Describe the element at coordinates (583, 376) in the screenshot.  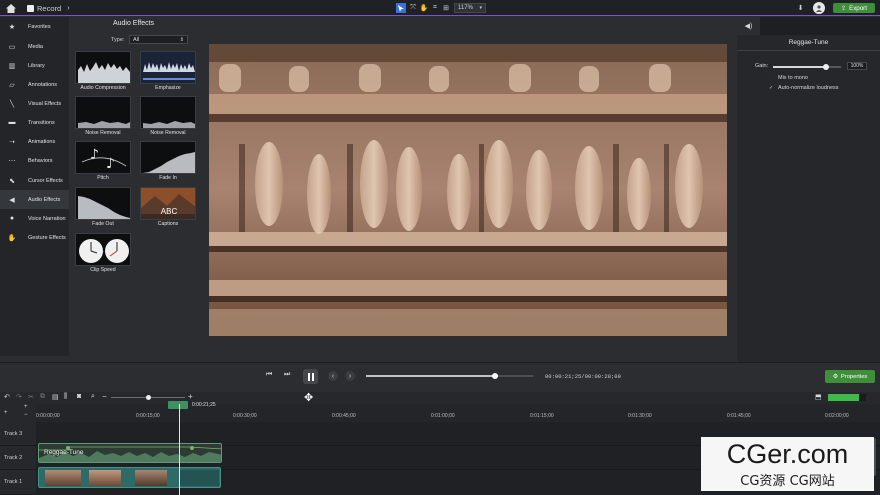
I see `time-readout: 00:00:21;25/00:00:28;09` at that location.